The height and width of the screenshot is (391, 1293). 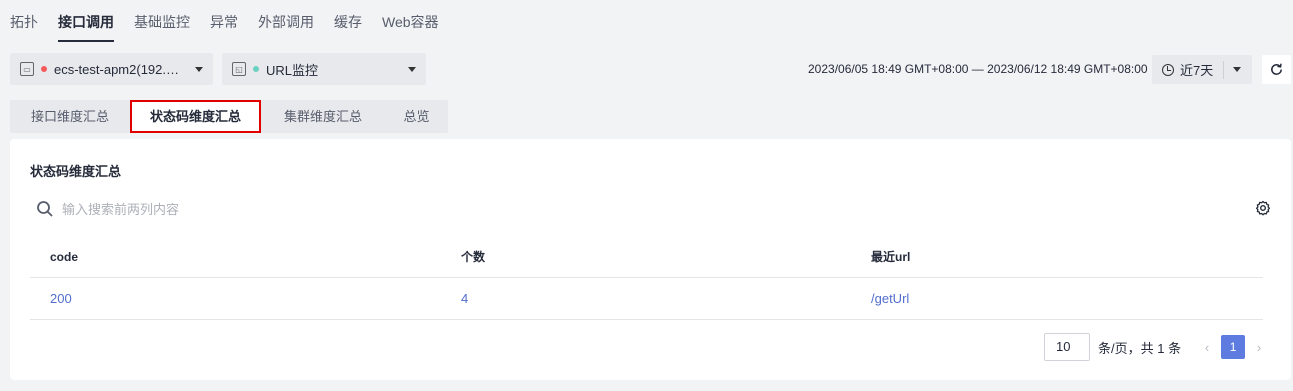 I want to click on header-code: code, so click(x=64, y=257).